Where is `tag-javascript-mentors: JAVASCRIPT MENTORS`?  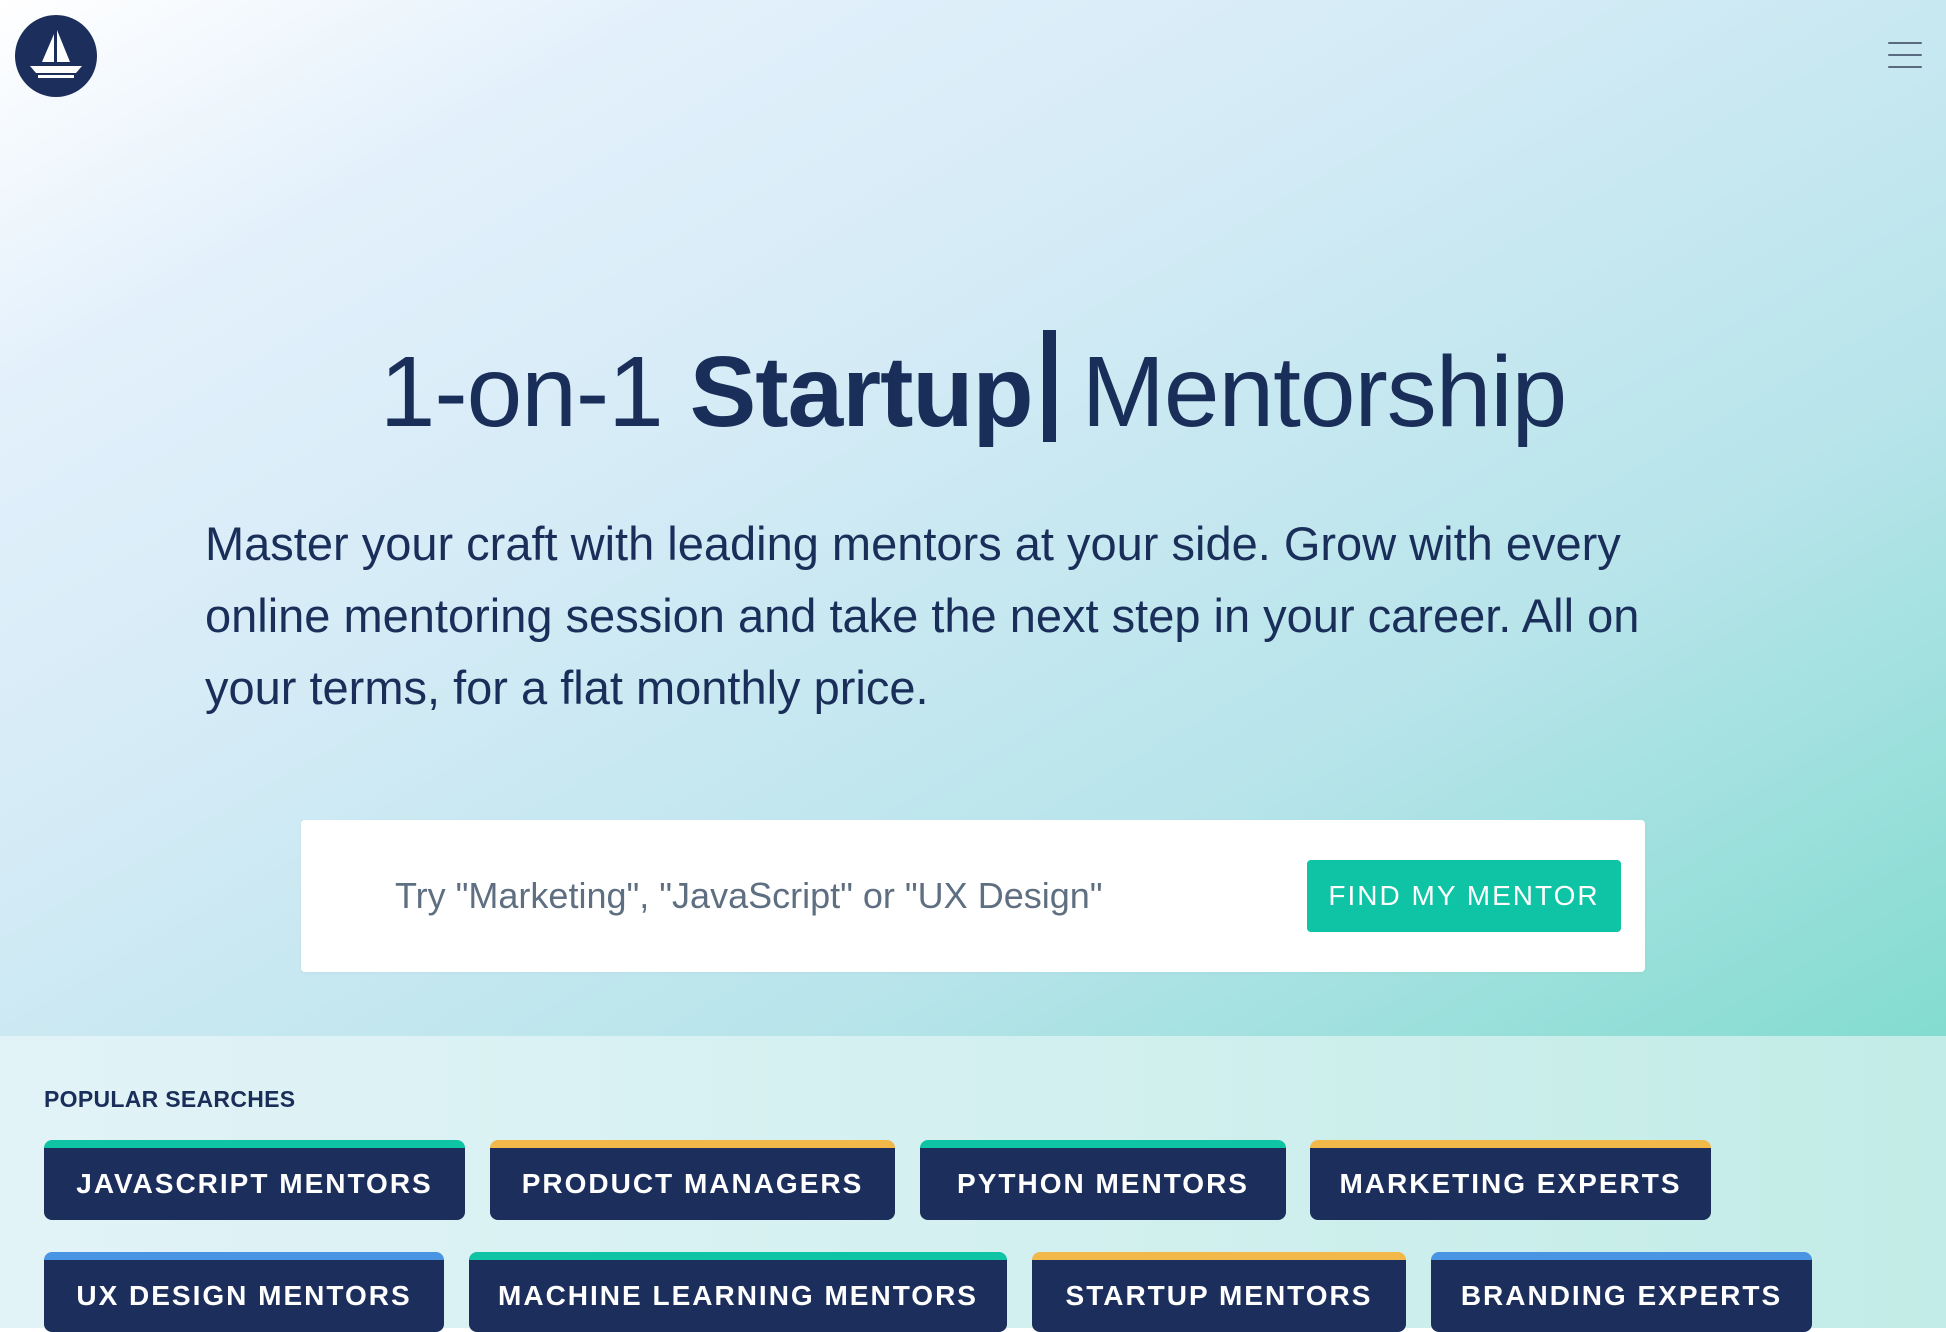 tag-javascript-mentors: JAVASCRIPT MENTORS is located at coordinates (254, 1180).